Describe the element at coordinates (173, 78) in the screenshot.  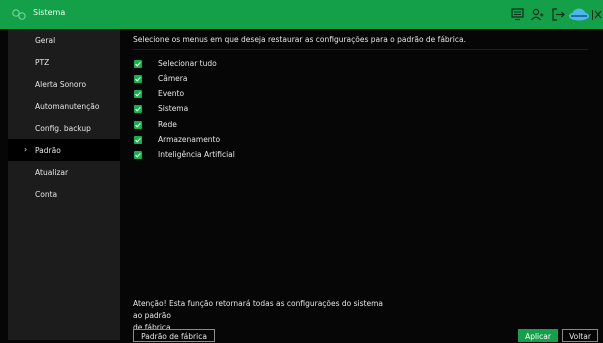
I see `option-label: Câmera` at that location.